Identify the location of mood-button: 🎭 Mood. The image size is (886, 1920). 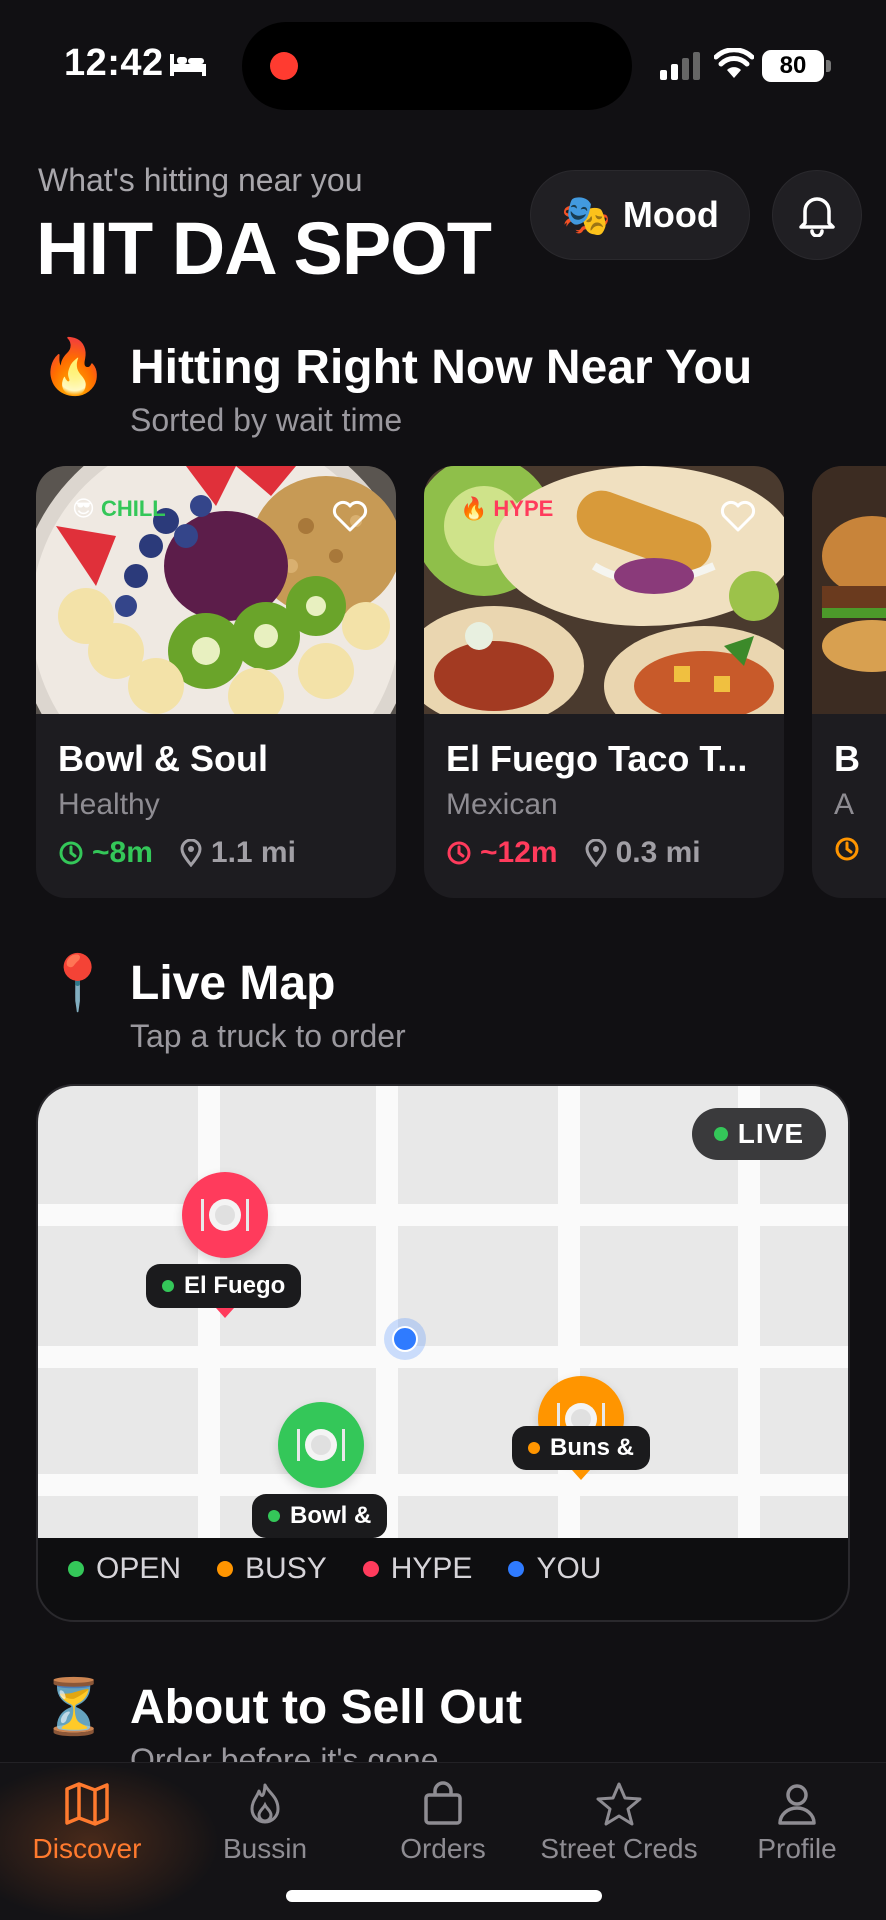
(640, 215).